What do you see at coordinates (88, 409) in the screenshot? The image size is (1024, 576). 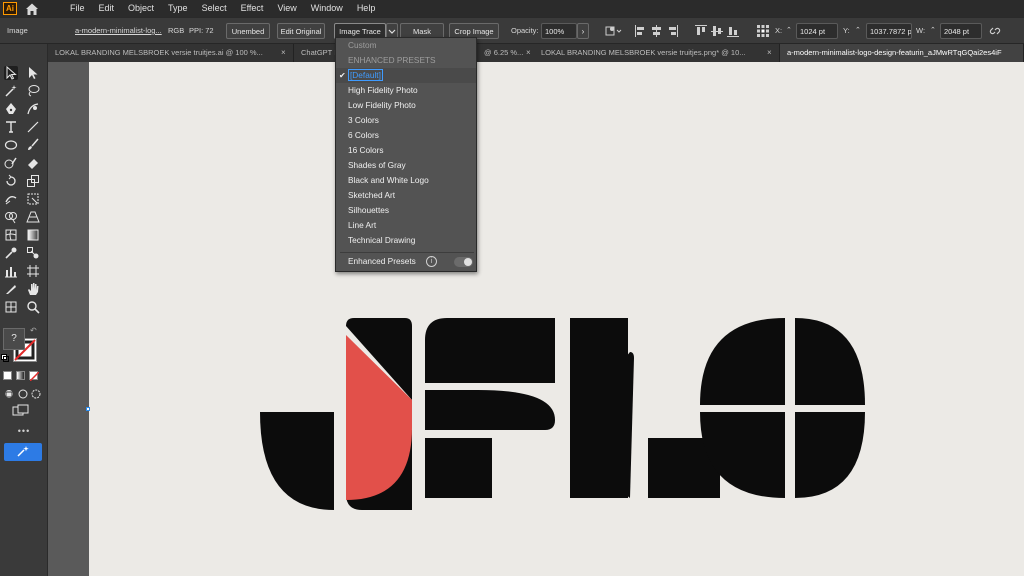 I see `selection-handle` at bounding box center [88, 409].